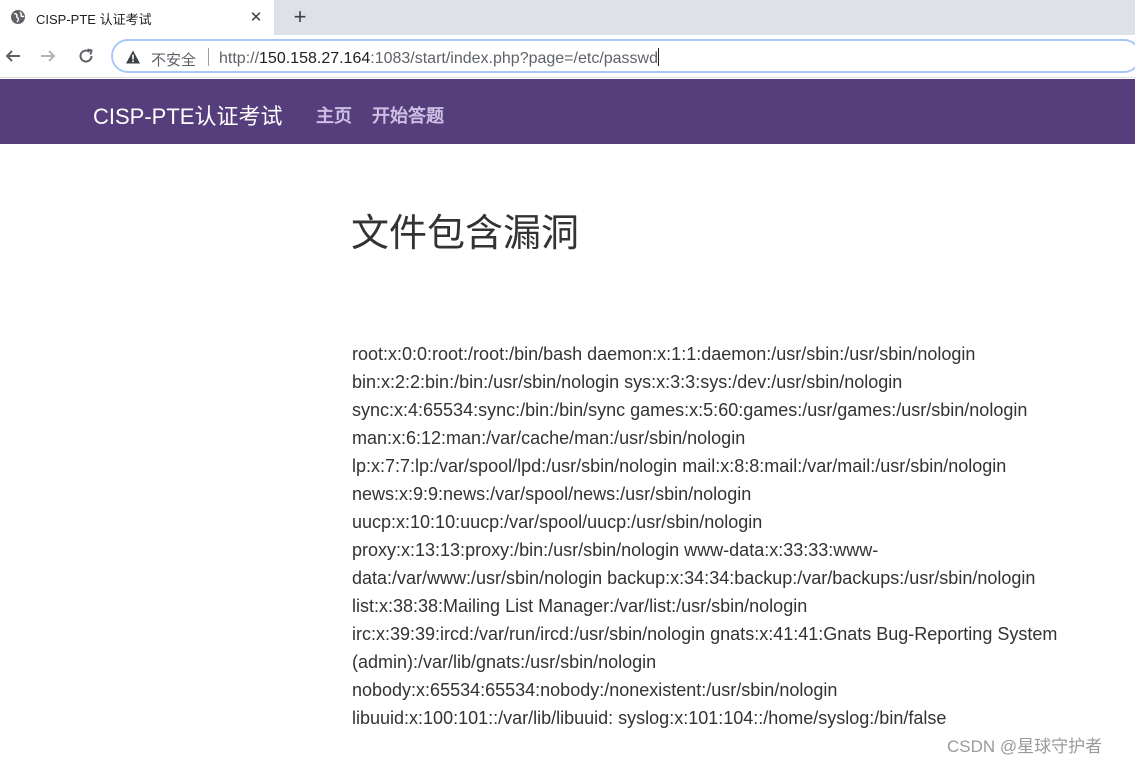 The height and width of the screenshot is (762, 1135). Describe the element at coordinates (133, 57) in the screenshot. I see `warning-icon` at that location.